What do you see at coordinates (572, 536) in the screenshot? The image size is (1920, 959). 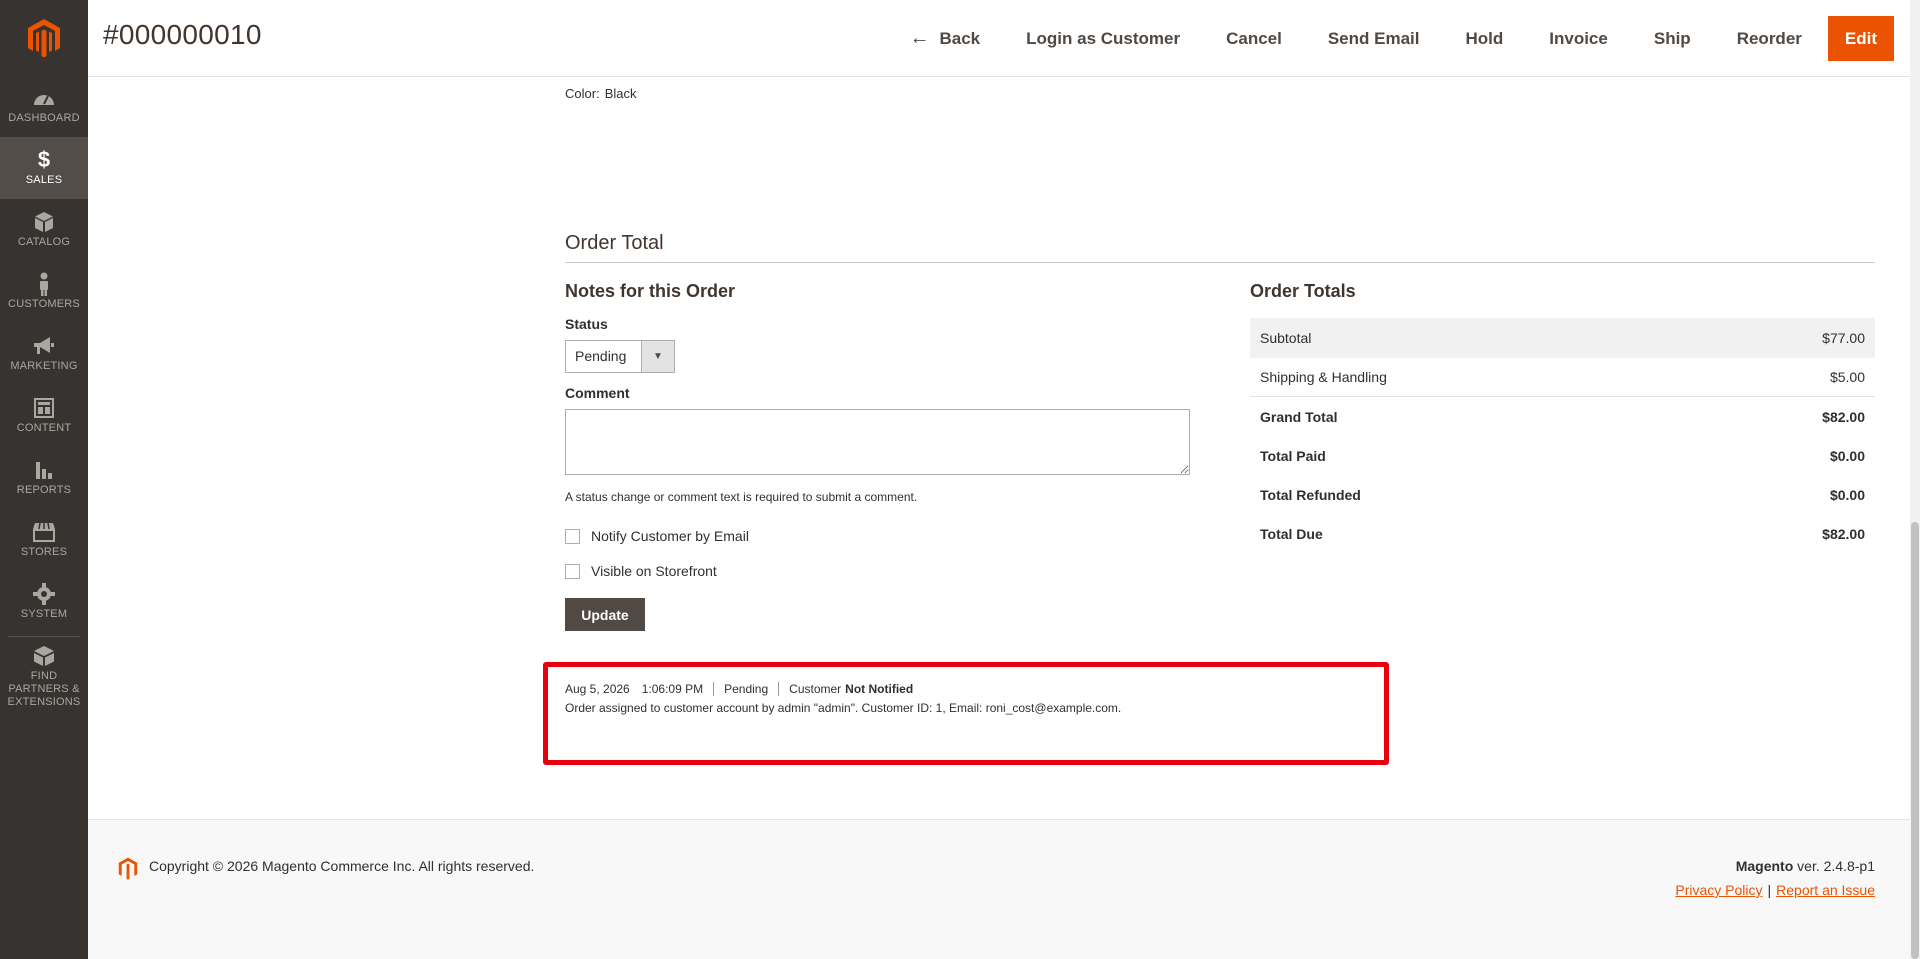 I see `notify-customer-checkbox` at bounding box center [572, 536].